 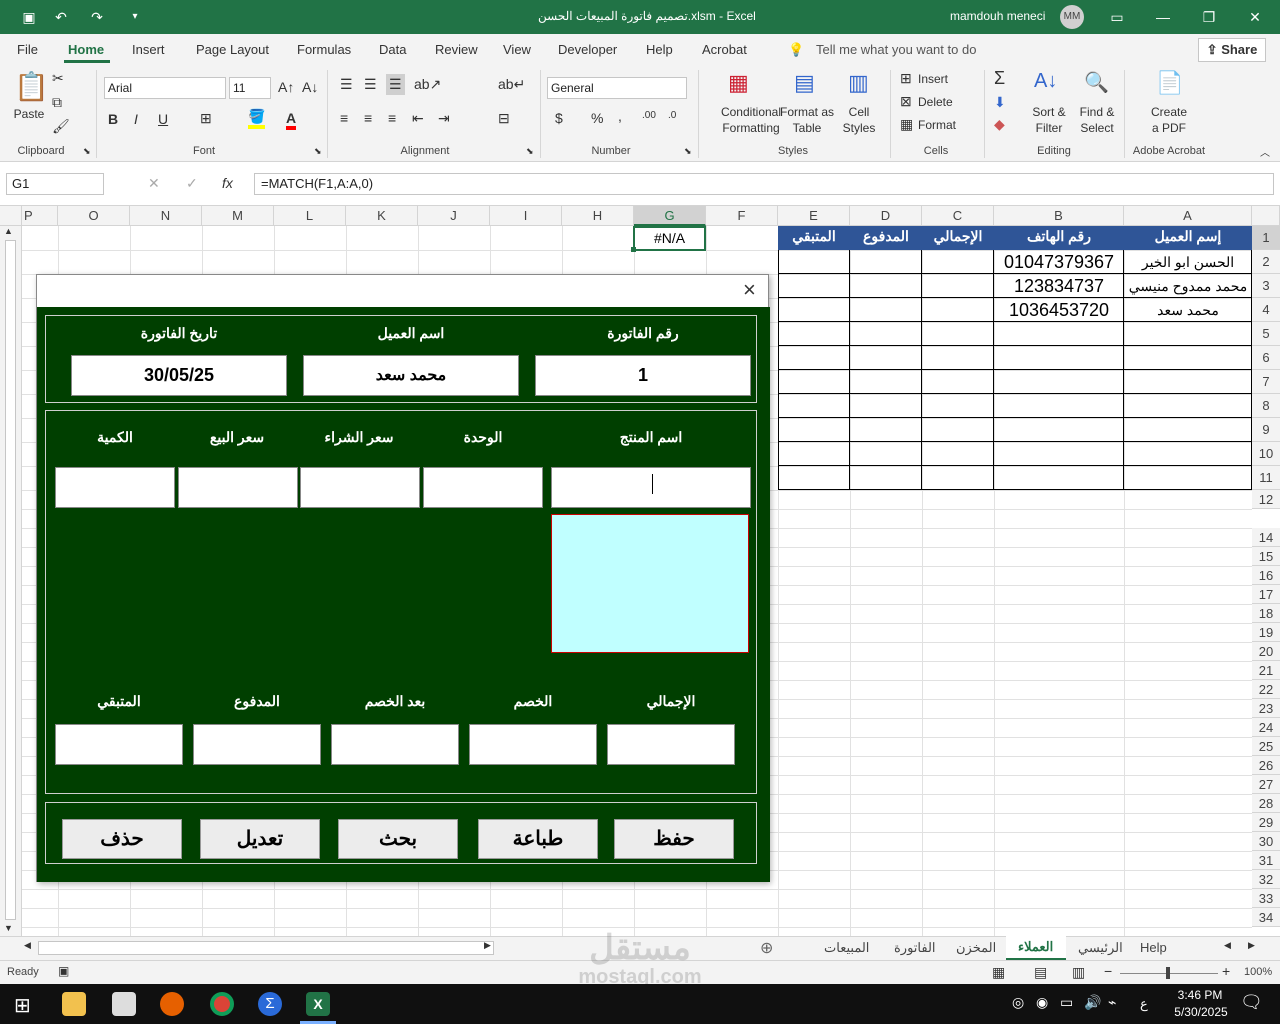 What do you see at coordinates (742, 216) in the screenshot?
I see `col-header-f: F` at bounding box center [742, 216].